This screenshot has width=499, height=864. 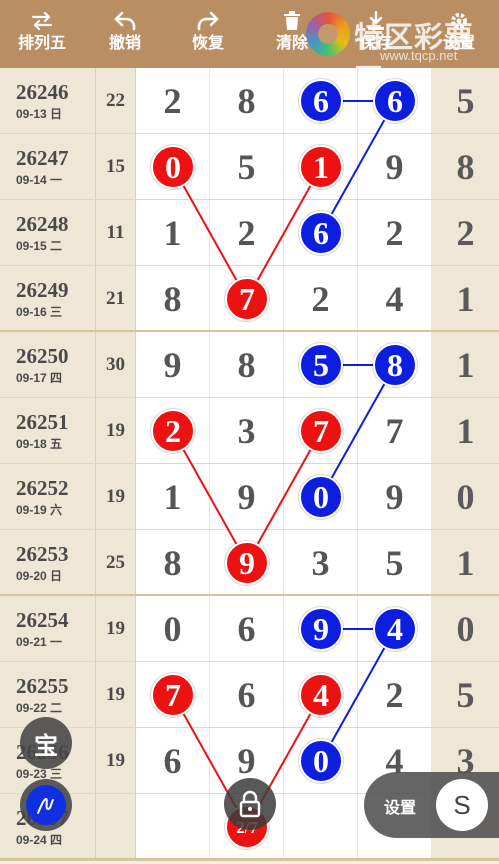 What do you see at coordinates (247, 563) in the screenshot?
I see `red-number-ball: 9` at bounding box center [247, 563].